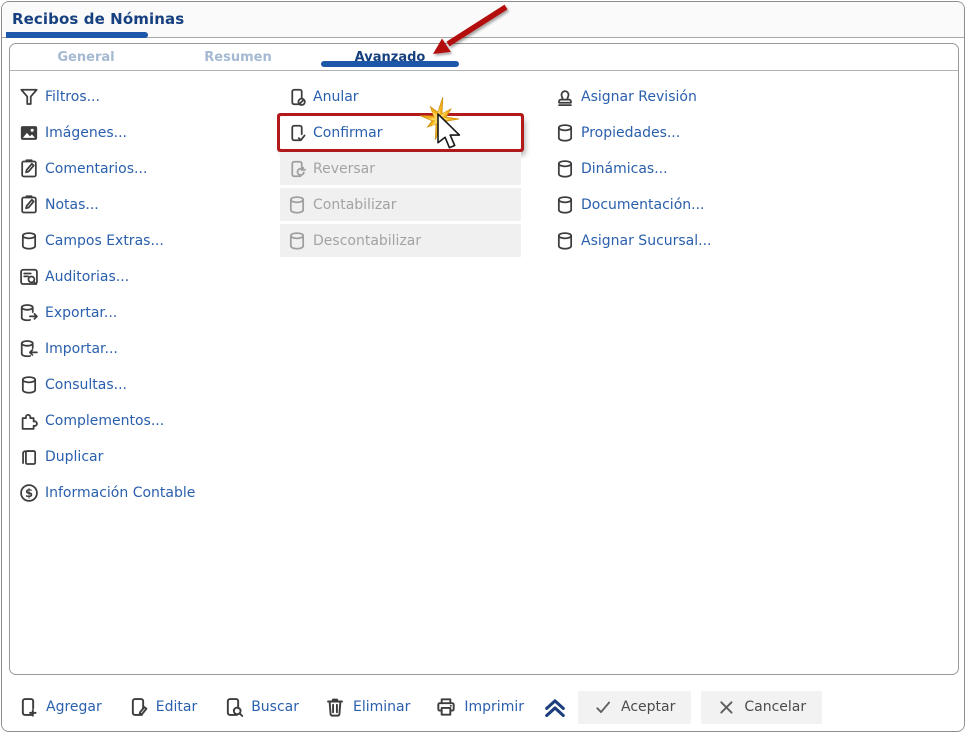  What do you see at coordinates (335, 707) in the screenshot?
I see `trash-icon` at bounding box center [335, 707].